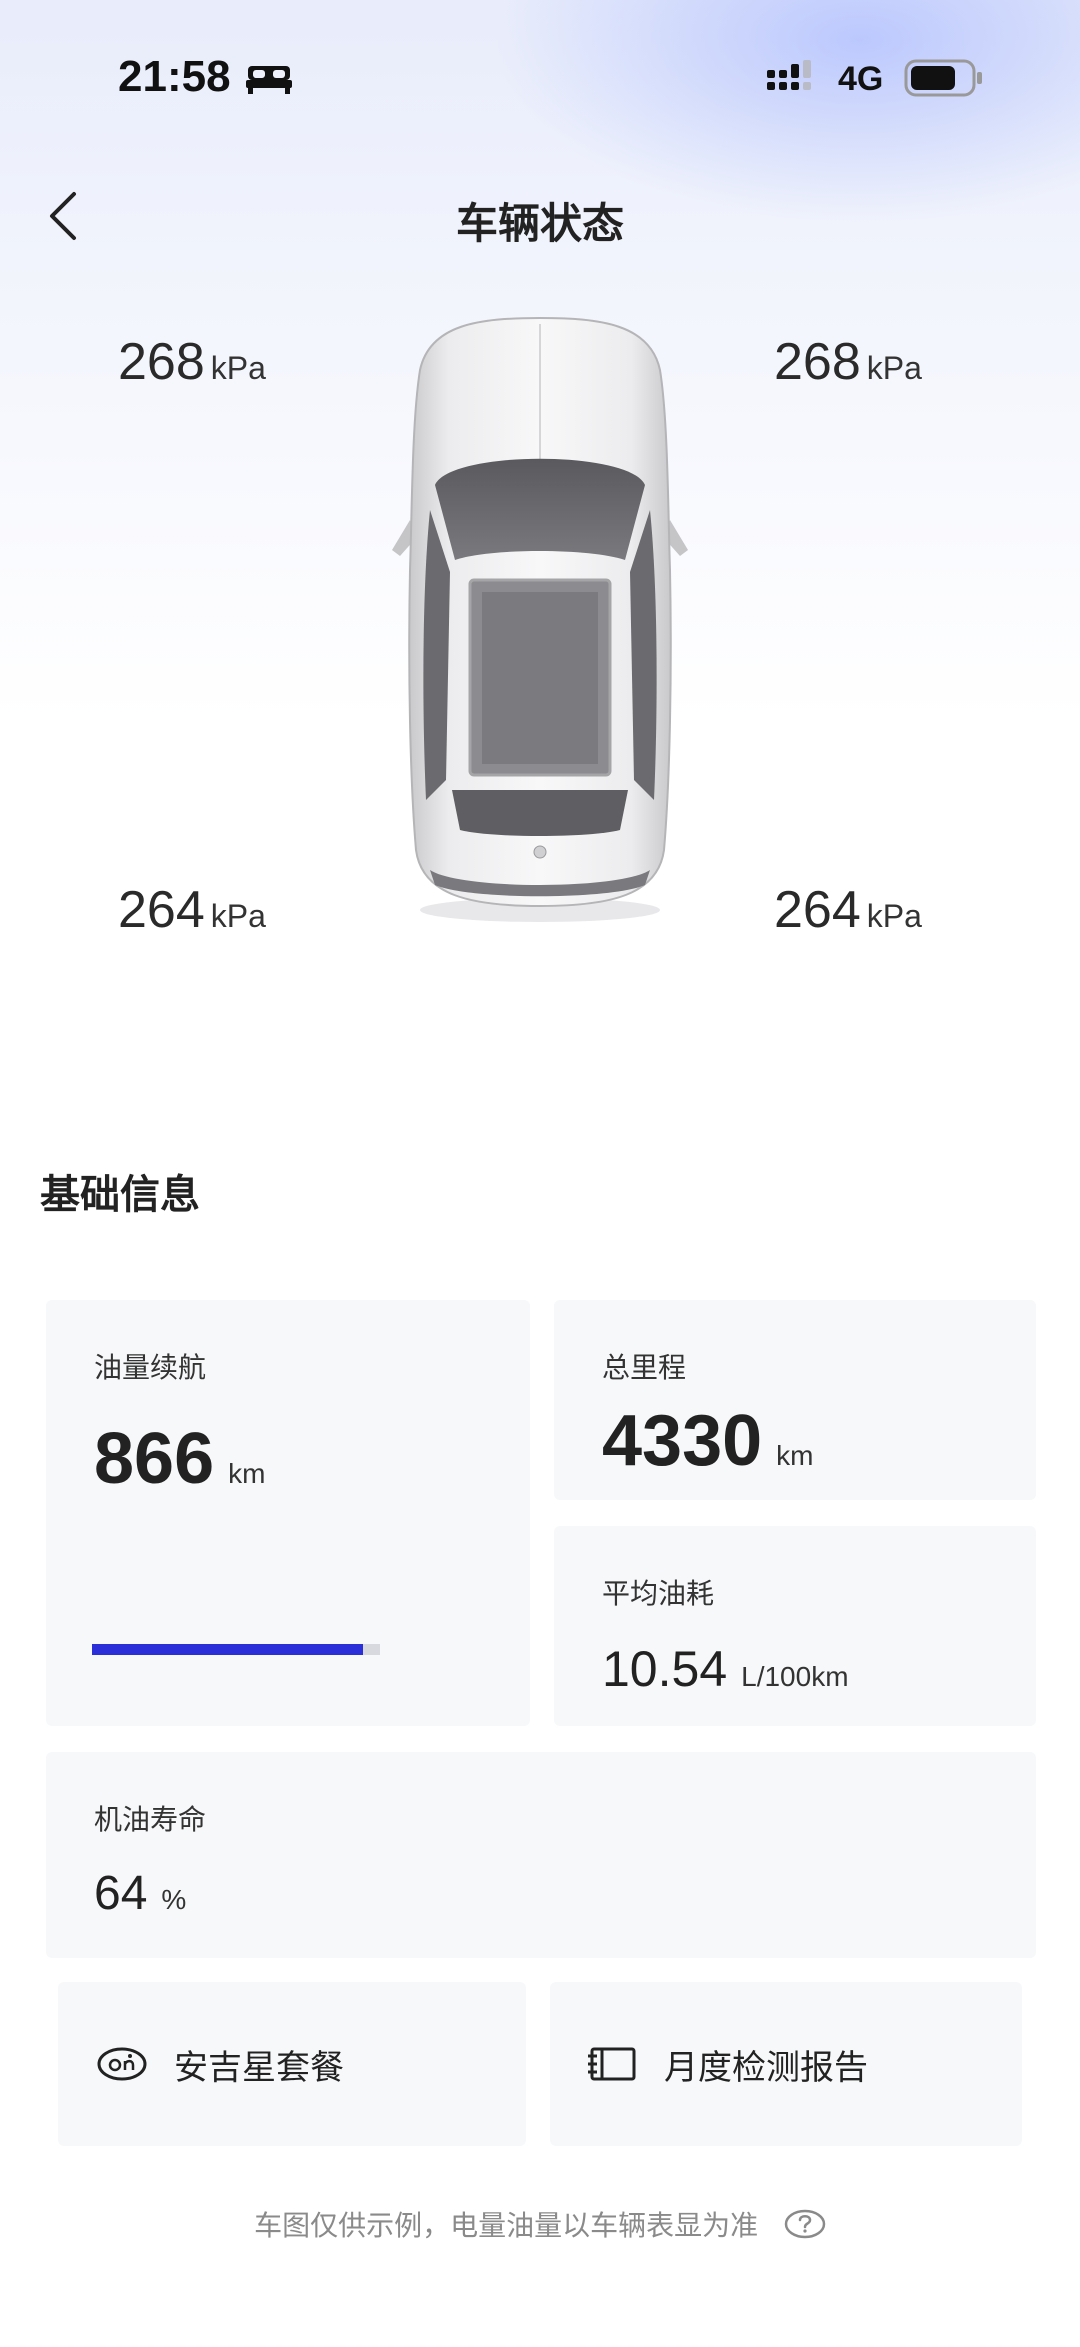  What do you see at coordinates (288, 1513) in the screenshot?
I see `fuel-range-card: 油量续航 866 km` at bounding box center [288, 1513].